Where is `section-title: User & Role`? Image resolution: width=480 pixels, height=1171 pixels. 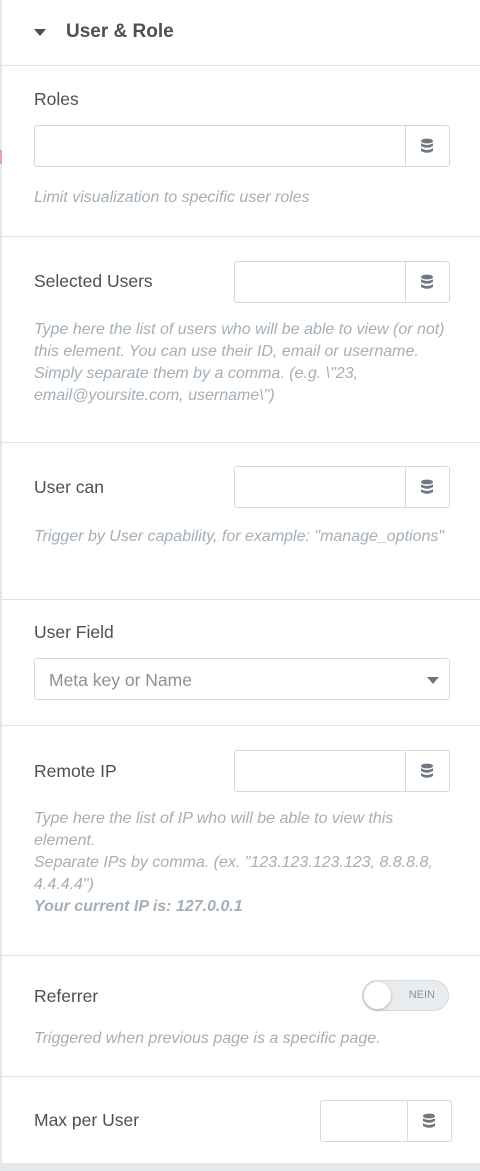 section-title: User & Role is located at coordinates (120, 31).